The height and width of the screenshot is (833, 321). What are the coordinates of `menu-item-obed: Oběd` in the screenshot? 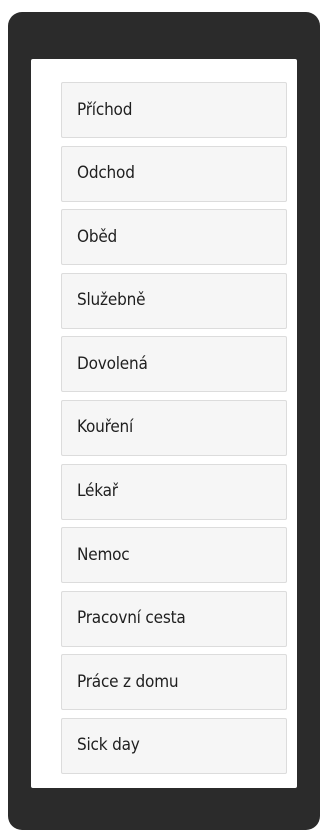 It's located at (174, 237).